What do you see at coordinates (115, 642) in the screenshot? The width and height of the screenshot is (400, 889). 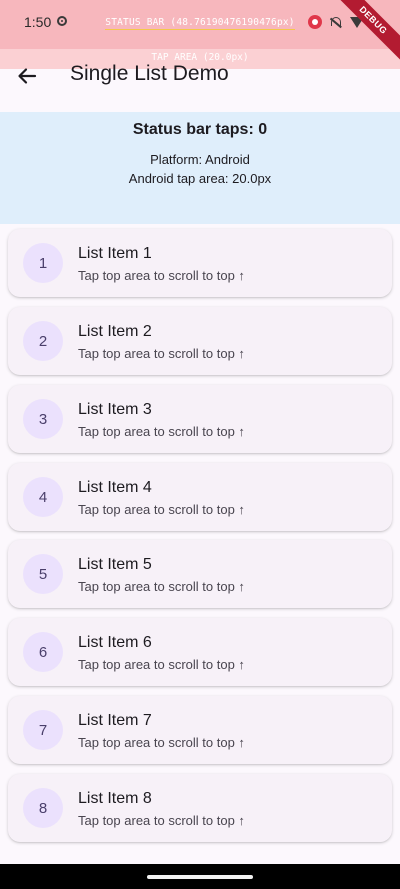 I see `item-title: List Item 6` at bounding box center [115, 642].